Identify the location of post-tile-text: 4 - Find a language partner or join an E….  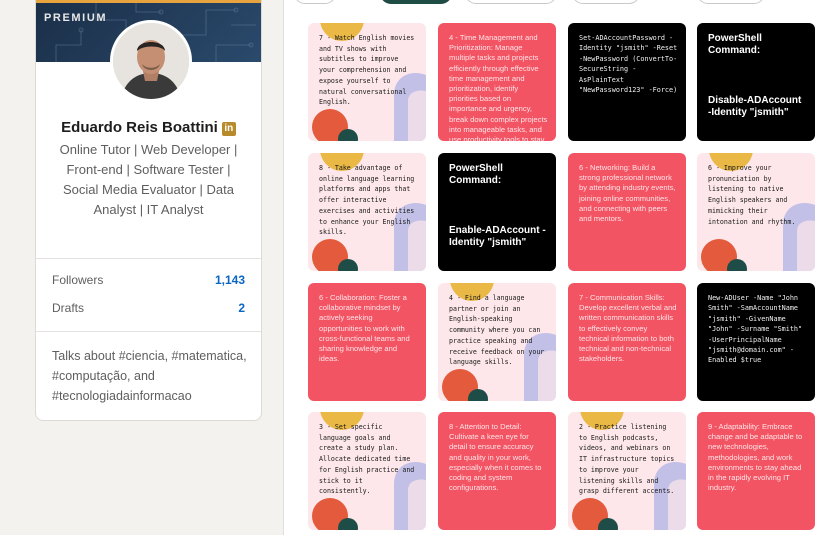
(497, 330).